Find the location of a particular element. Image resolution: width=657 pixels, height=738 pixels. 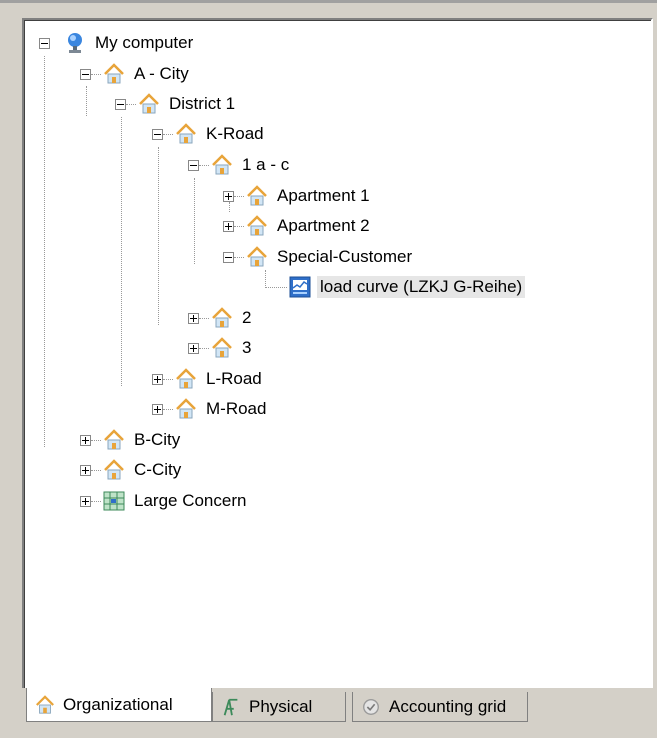

tree-item-label: My computer is located at coordinates (144, 42).